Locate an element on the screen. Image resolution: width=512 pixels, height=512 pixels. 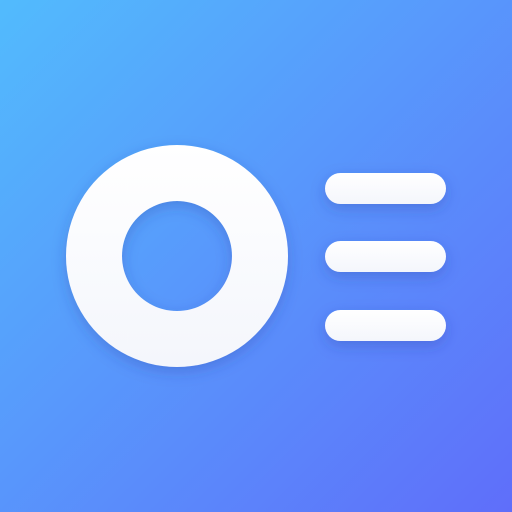
list-line-bottom is located at coordinates (385, 325).